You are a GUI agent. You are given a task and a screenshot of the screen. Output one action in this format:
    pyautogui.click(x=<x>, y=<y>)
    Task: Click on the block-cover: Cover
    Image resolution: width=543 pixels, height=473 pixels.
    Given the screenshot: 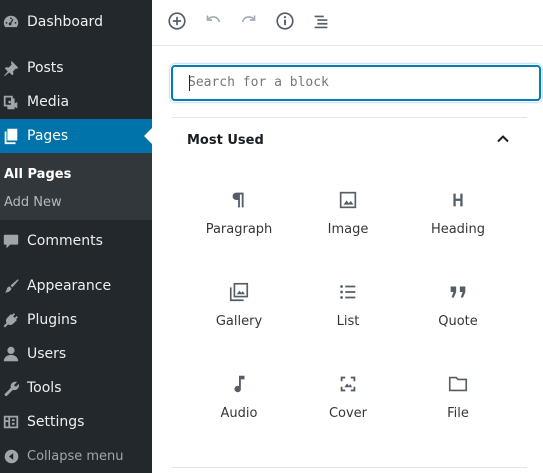 What is the action you would take?
    pyautogui.click(x=348, y=404)
    